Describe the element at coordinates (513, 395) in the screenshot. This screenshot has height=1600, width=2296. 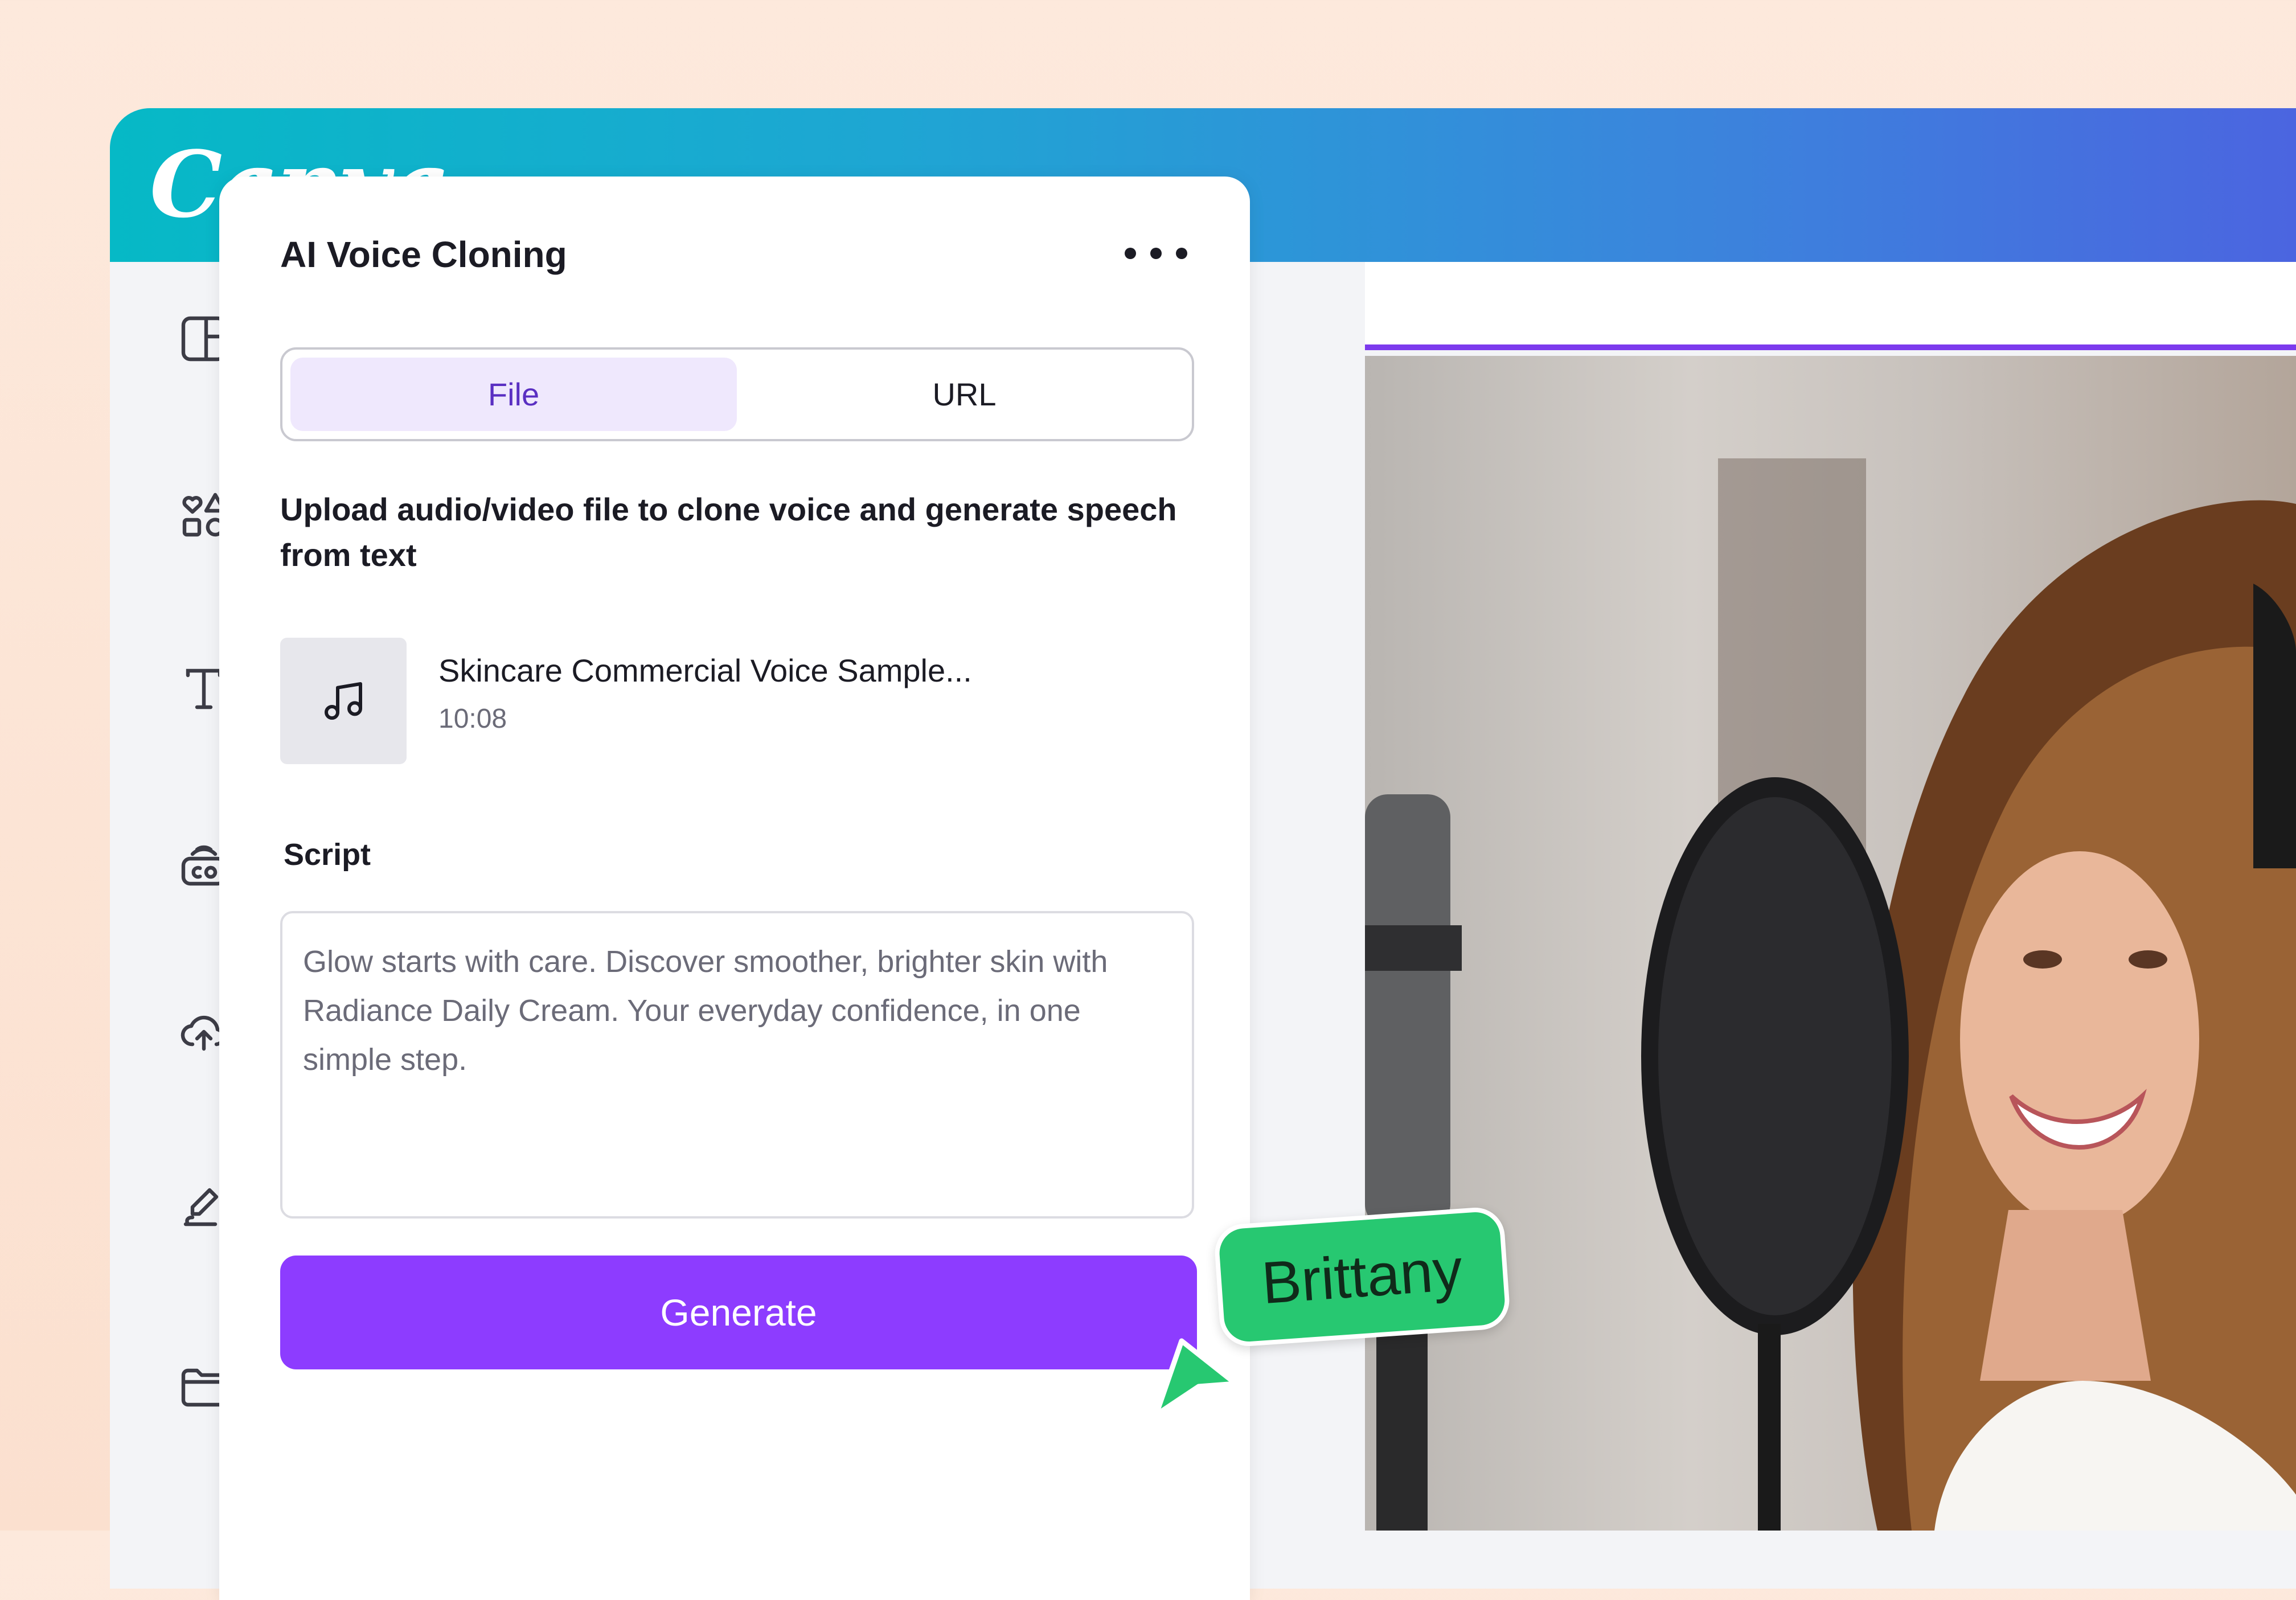
I see `tab-file: File` at that location.